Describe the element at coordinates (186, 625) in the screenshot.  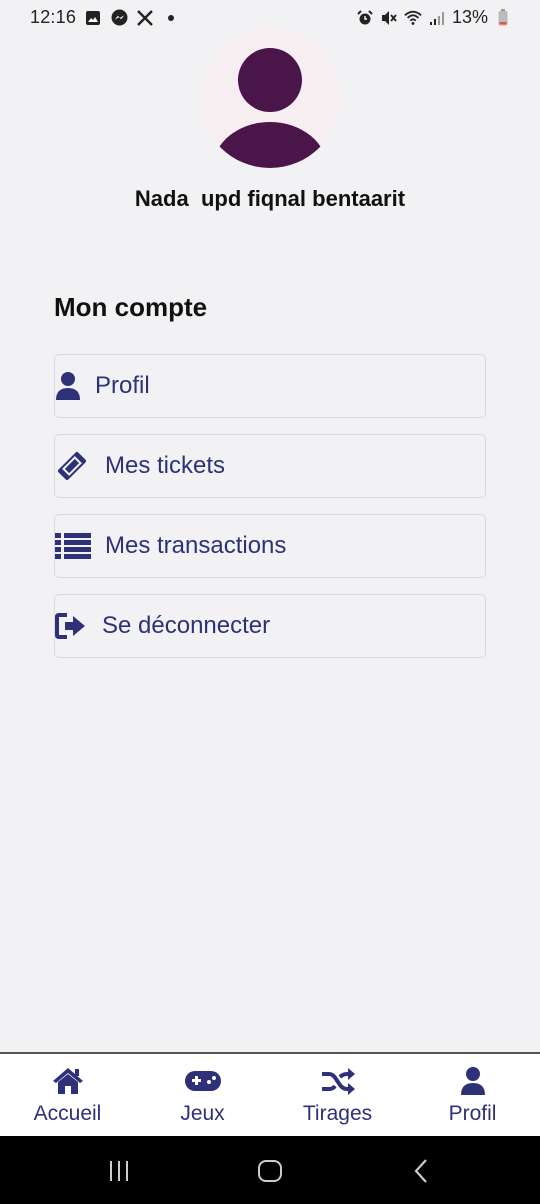
I see `menu-item-label: Se déconnecter` at that location.